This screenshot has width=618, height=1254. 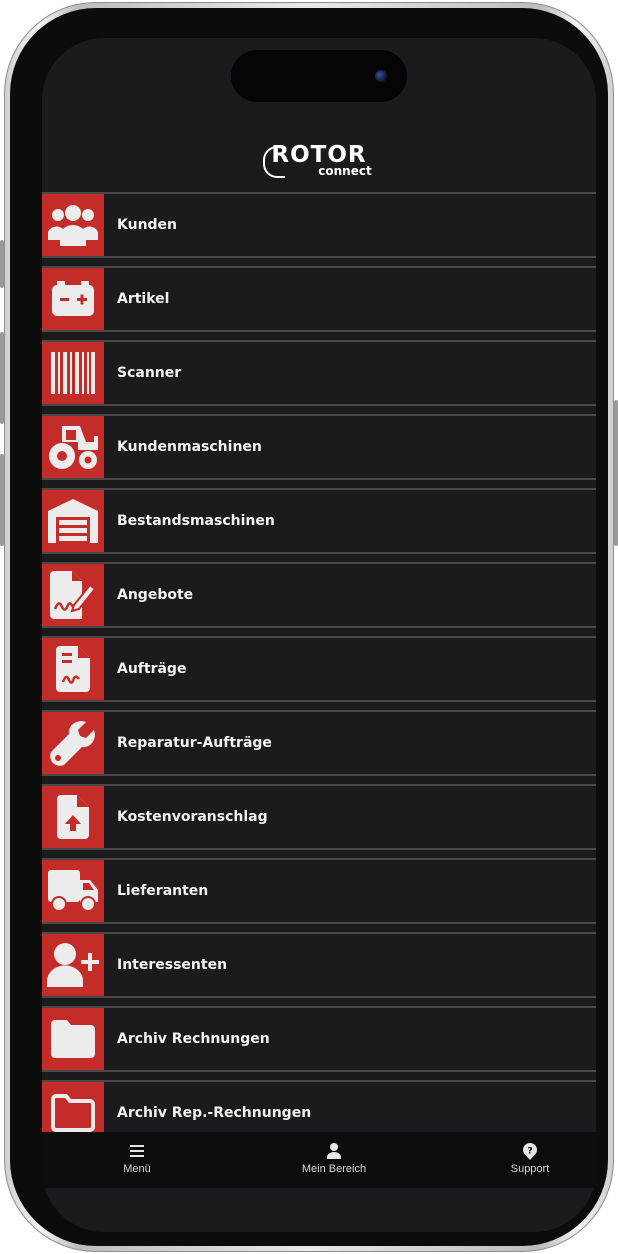 I want to click on menu-item-label: Bestandsmaschinen, so click(x=196, y=521).